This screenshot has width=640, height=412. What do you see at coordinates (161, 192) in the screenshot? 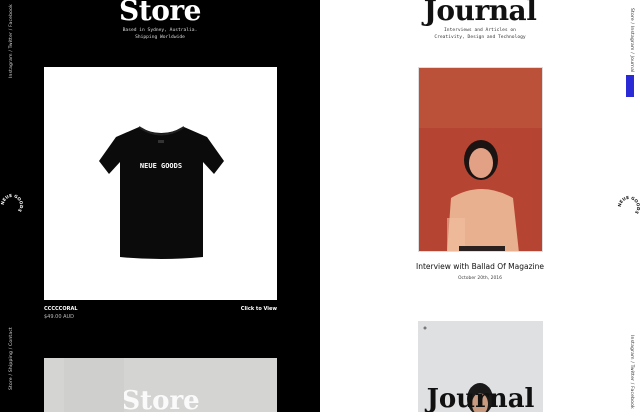
I see `tshirt-image: NEUE GOODS` at bounding box center [161, 192].